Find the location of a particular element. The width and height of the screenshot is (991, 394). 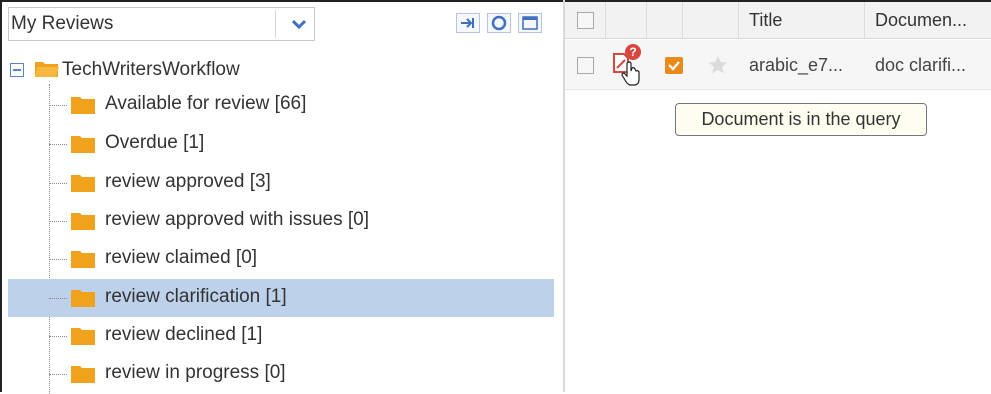

tooltip: Document is in the query is located at coordinates (801, 119).